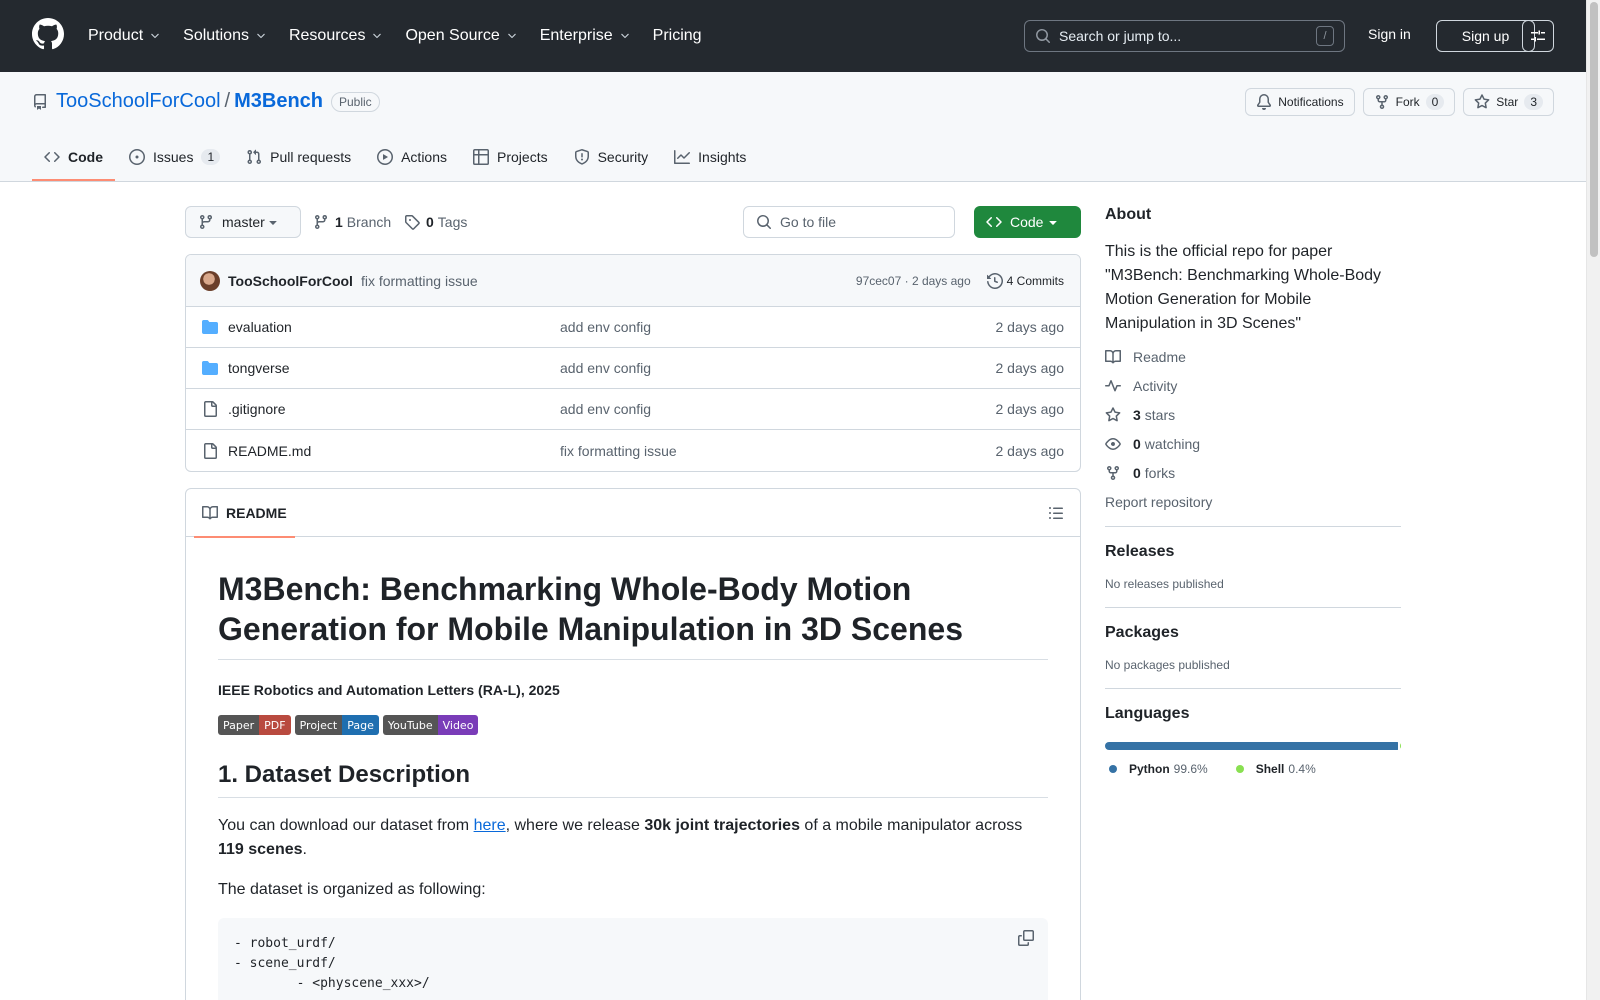 Image resolution: width=1600 pixels, height=1000 pixels. What do you see at coordinates (1508, 102) in the screenshot?
I see `star-button: Star 3` at bounding box center [1508, 102].